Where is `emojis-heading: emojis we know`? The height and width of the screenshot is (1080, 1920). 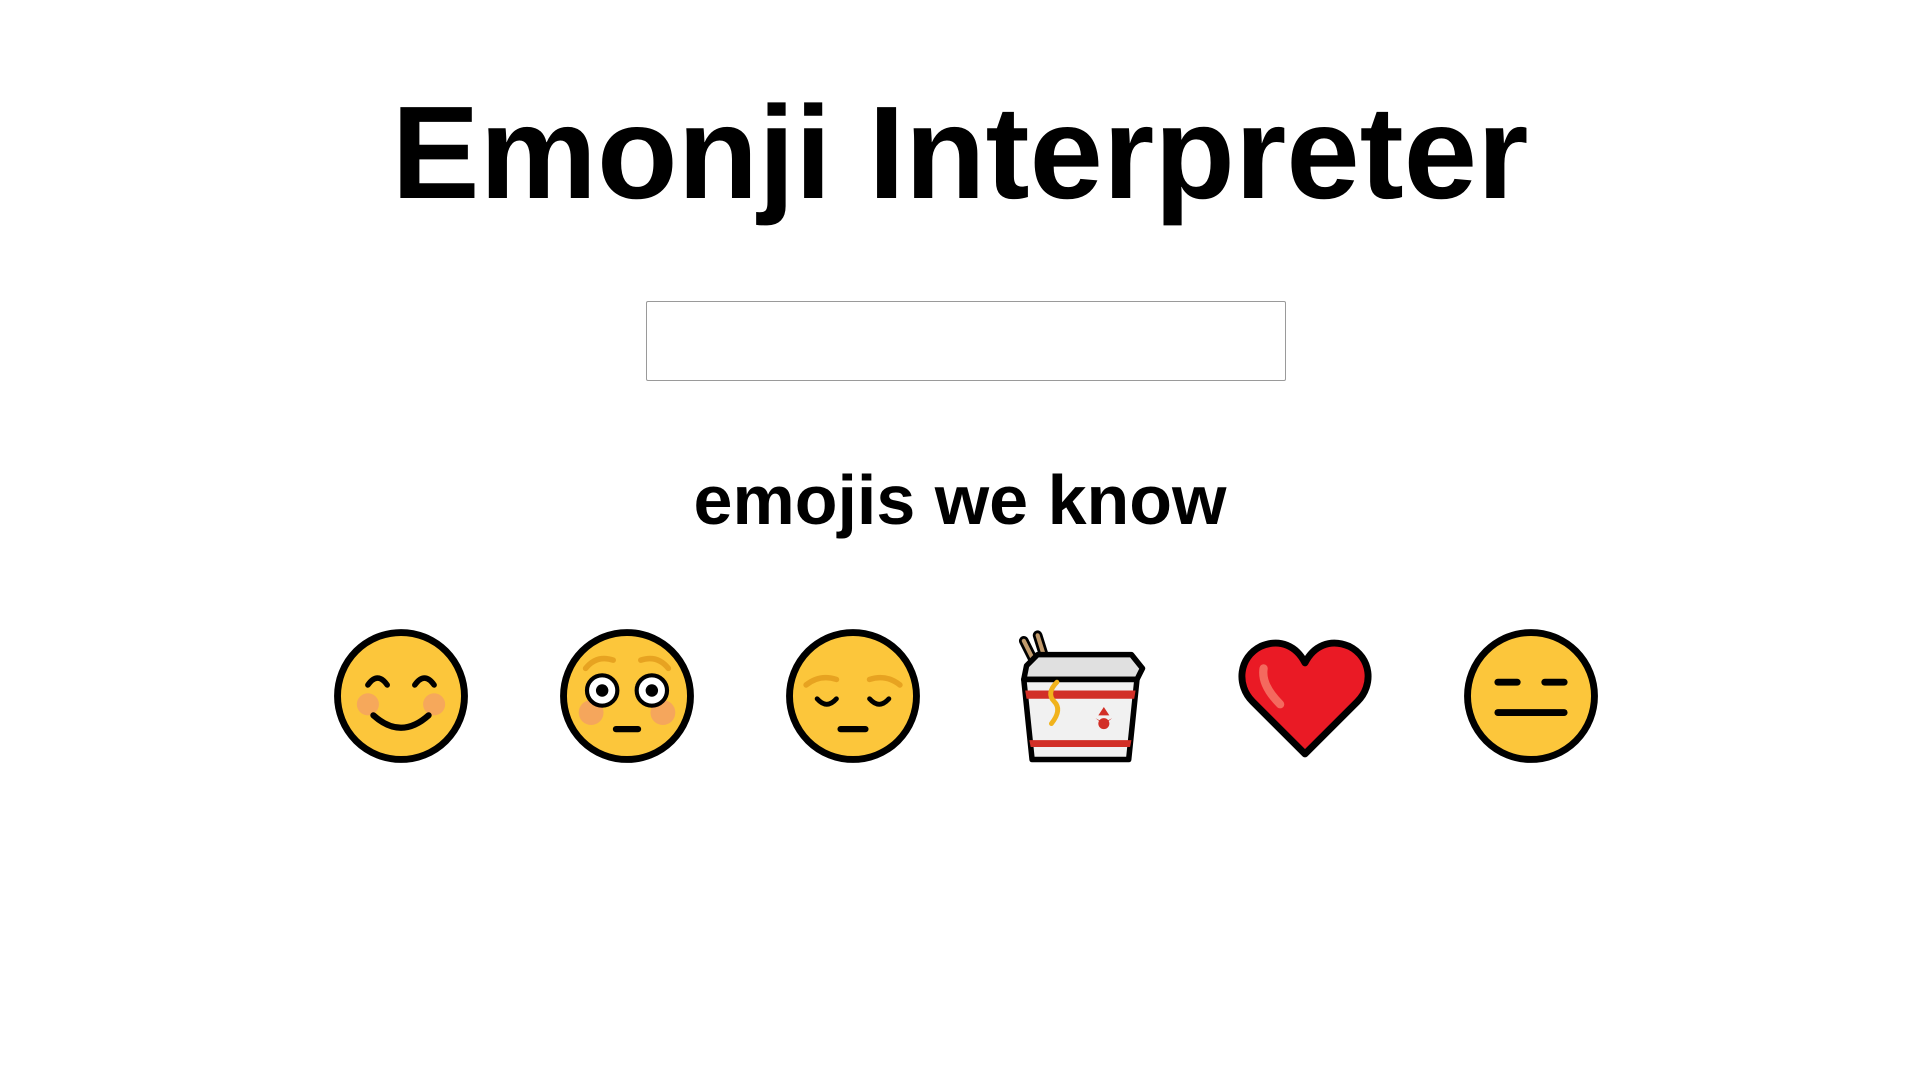 emojis-heading: emojis we know is located at coordinates (960, 500).